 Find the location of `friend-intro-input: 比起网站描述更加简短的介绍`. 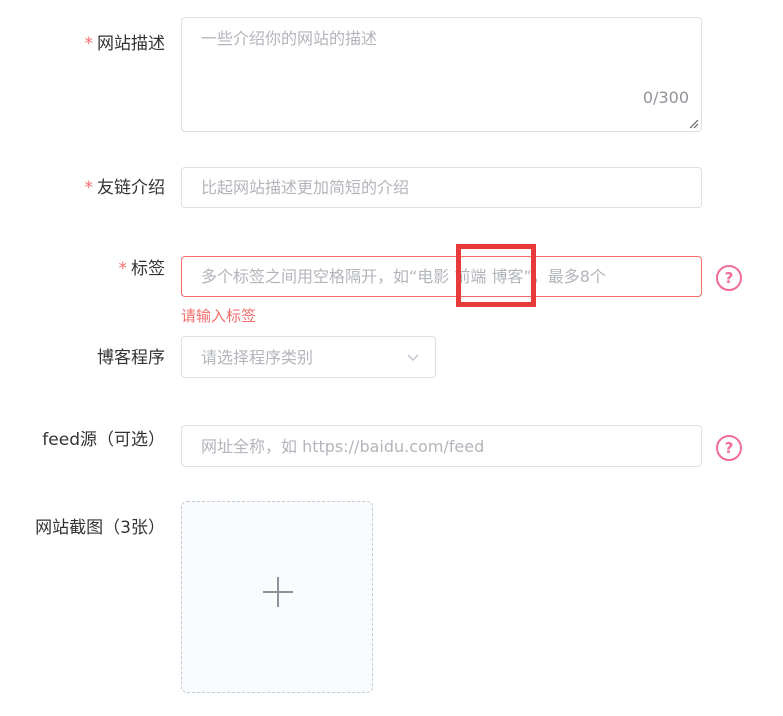

friend-intro-input: 比起网站描述更加简短的介绍 is located at coordinates (441, 187).